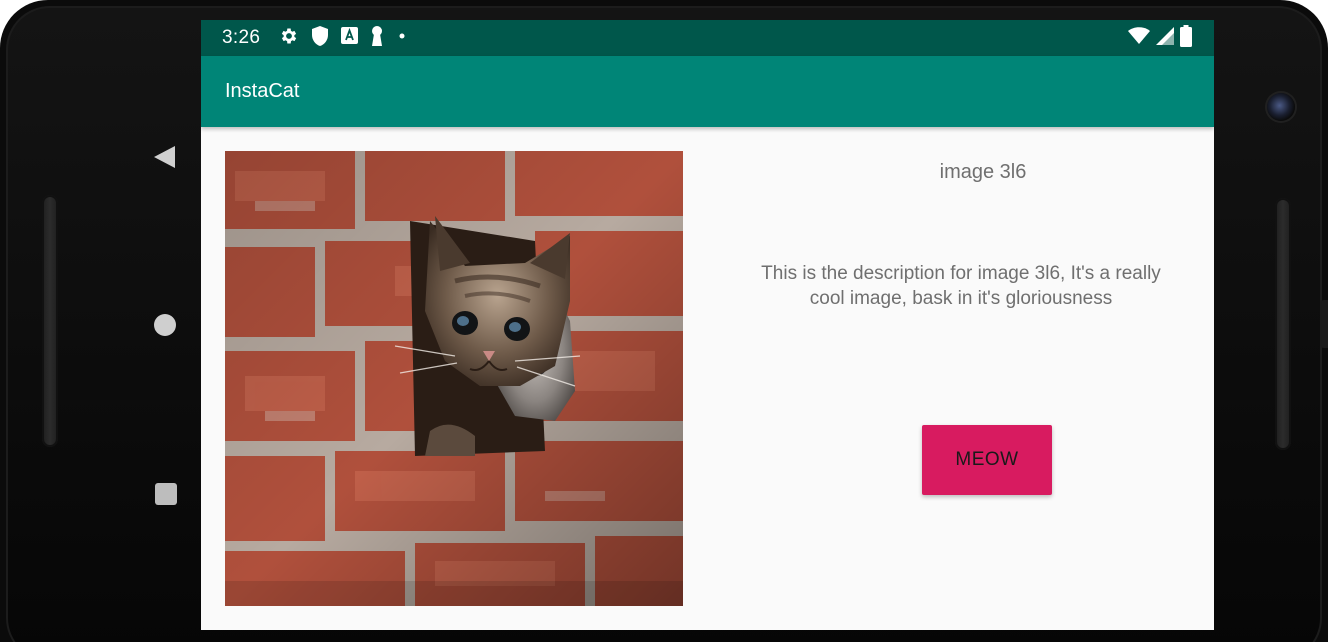  What do you see at coordinates (349, 38) in the screenshot?
I see `font-icon` at bounding box center [349, 38].